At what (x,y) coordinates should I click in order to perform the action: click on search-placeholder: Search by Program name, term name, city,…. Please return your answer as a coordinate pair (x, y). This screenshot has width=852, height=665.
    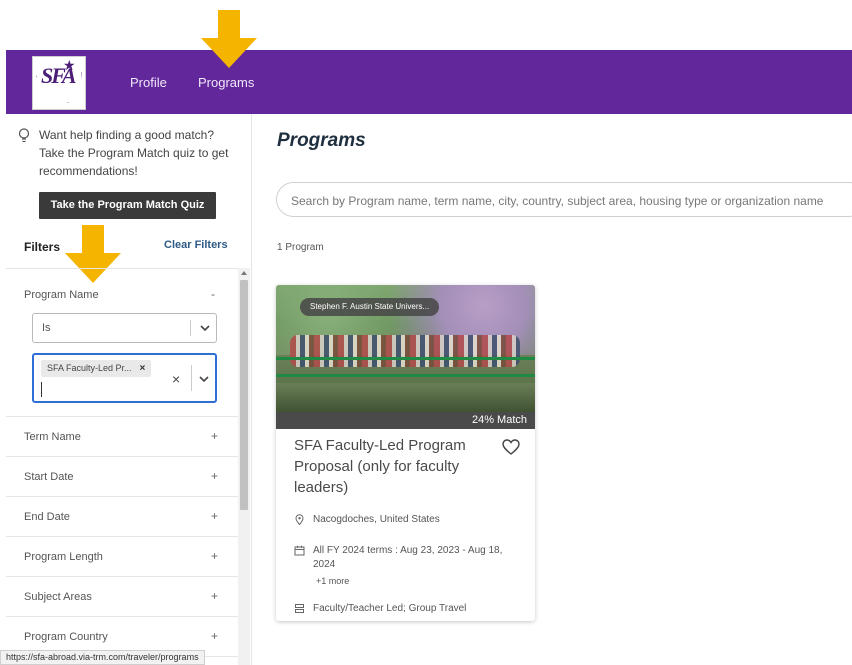
    Looking at the image, I should click on (557, 201).